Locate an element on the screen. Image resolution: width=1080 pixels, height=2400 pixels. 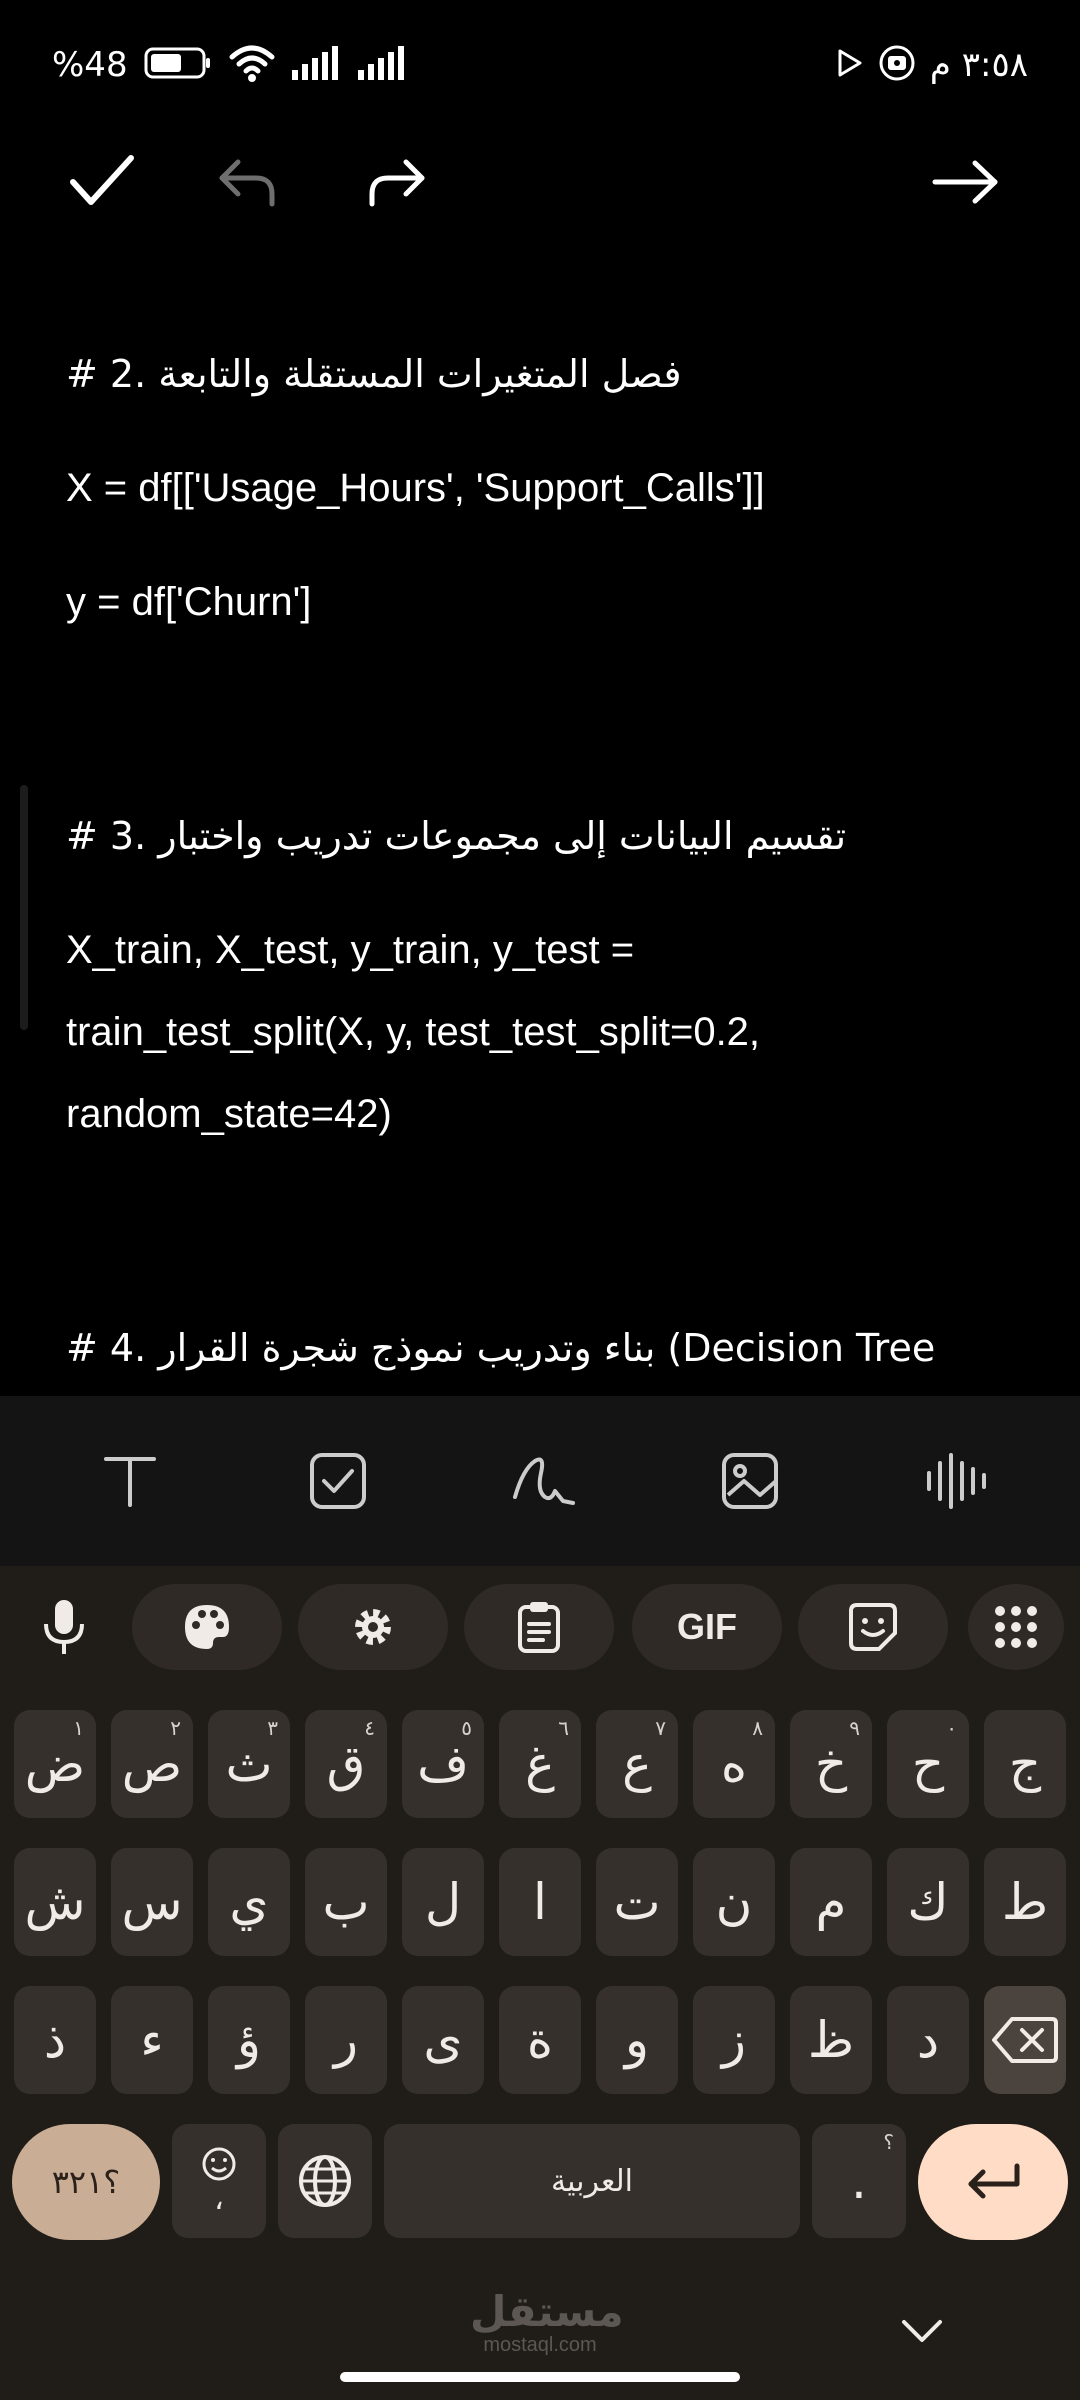
redo-button is located at coordinates (396, 182).